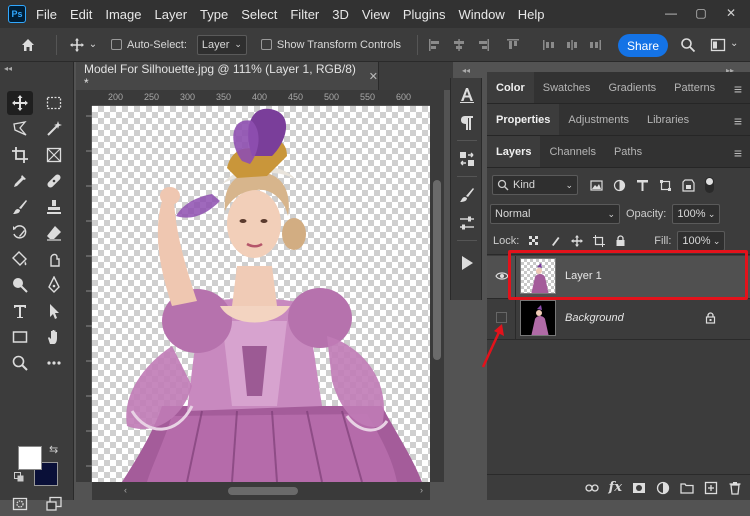 This screenshot has height=516, width=750. What do you see at coordinates (577, 241) in the screenshot?
I see `lock-position-icon` at bounding box center [577, 241].